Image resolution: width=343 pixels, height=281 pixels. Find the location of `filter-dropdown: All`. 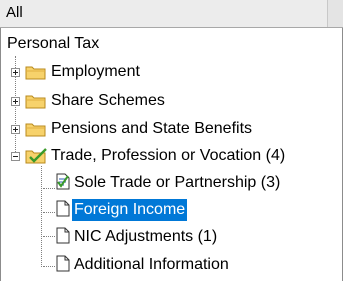

filter-dropdown: All is located at coordinates (171, 14).